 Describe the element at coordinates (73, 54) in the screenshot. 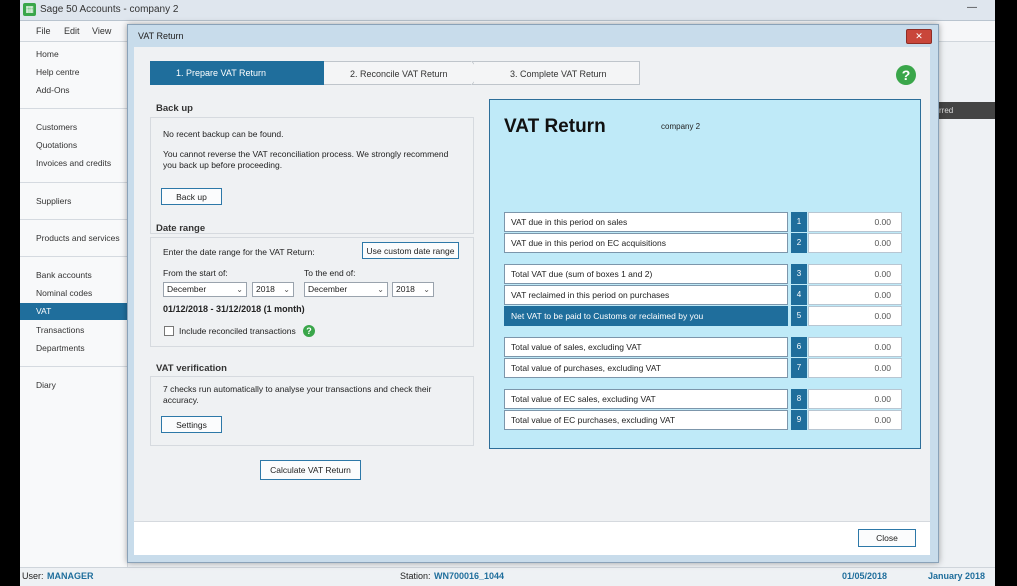

I see `sidebar-item-home: Home` at that location.